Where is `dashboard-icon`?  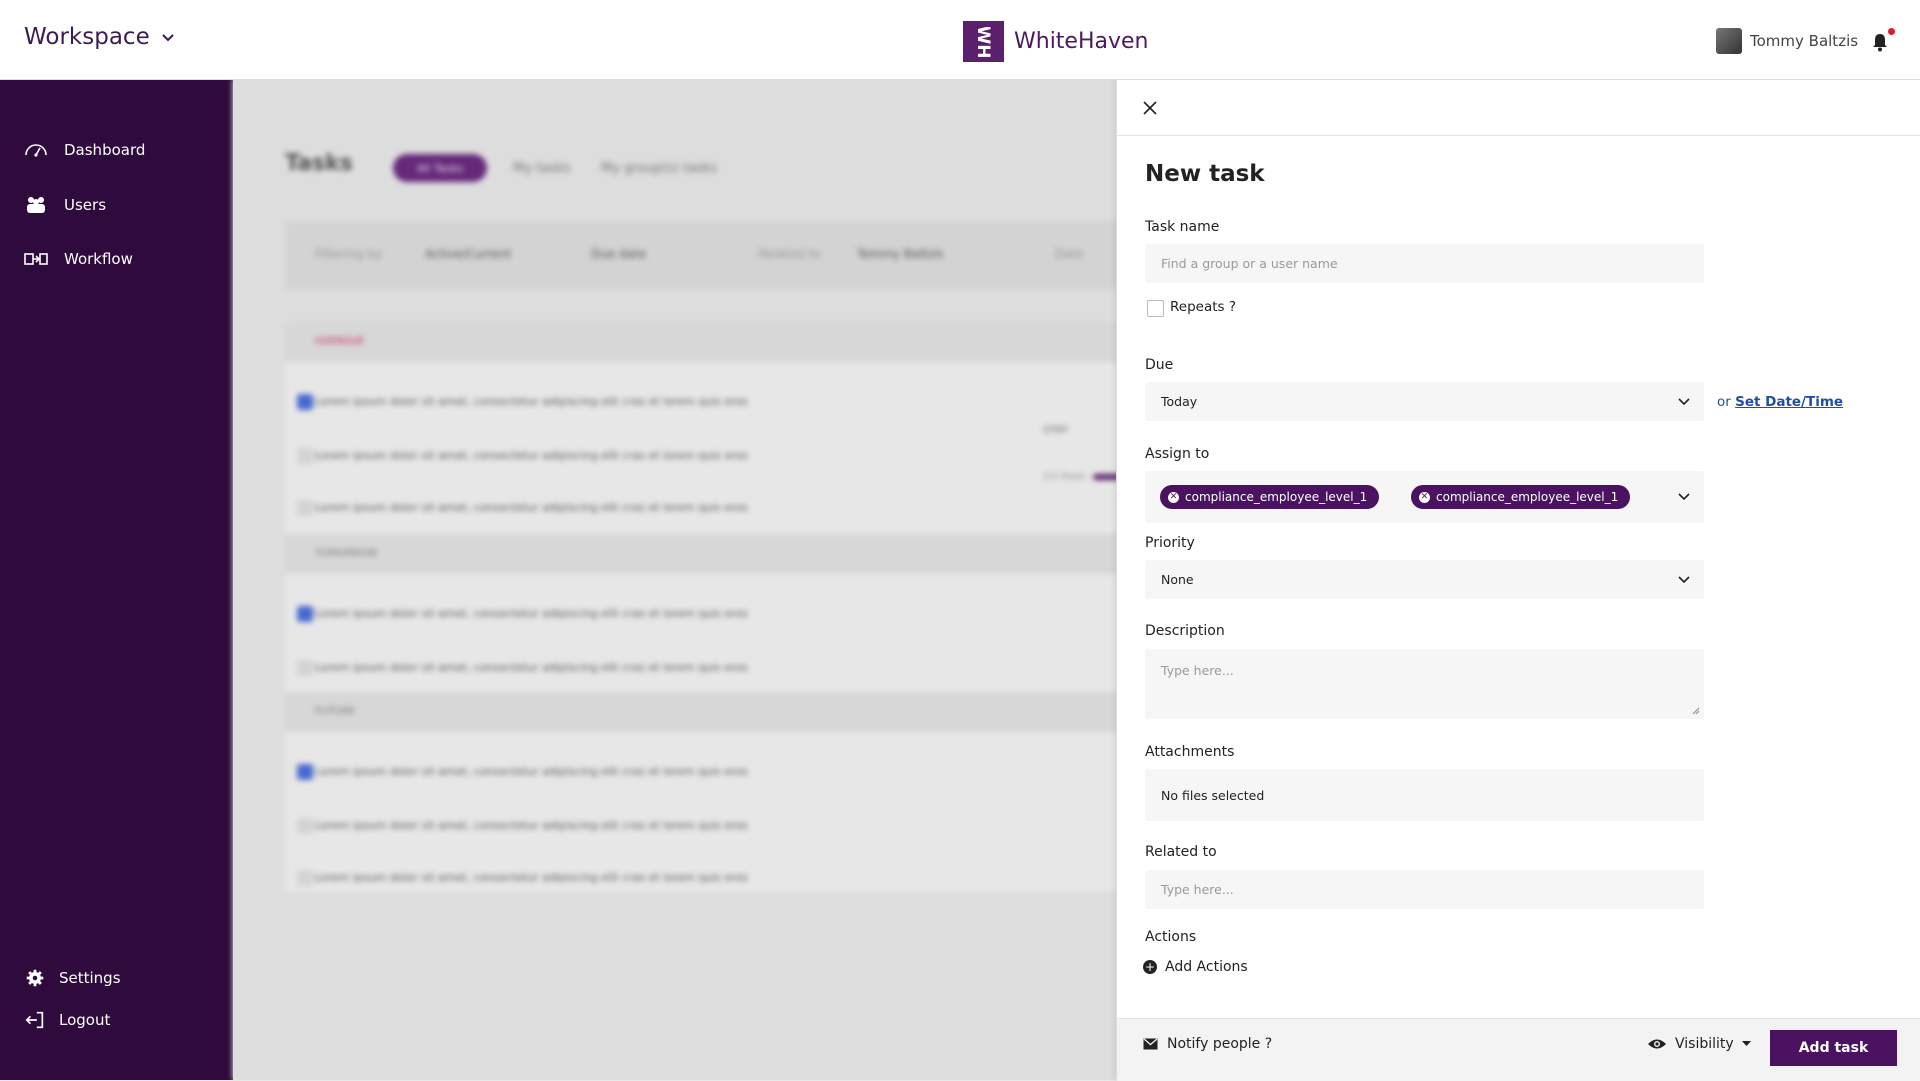 dashboard-icon is located at coordinates (36, 150).